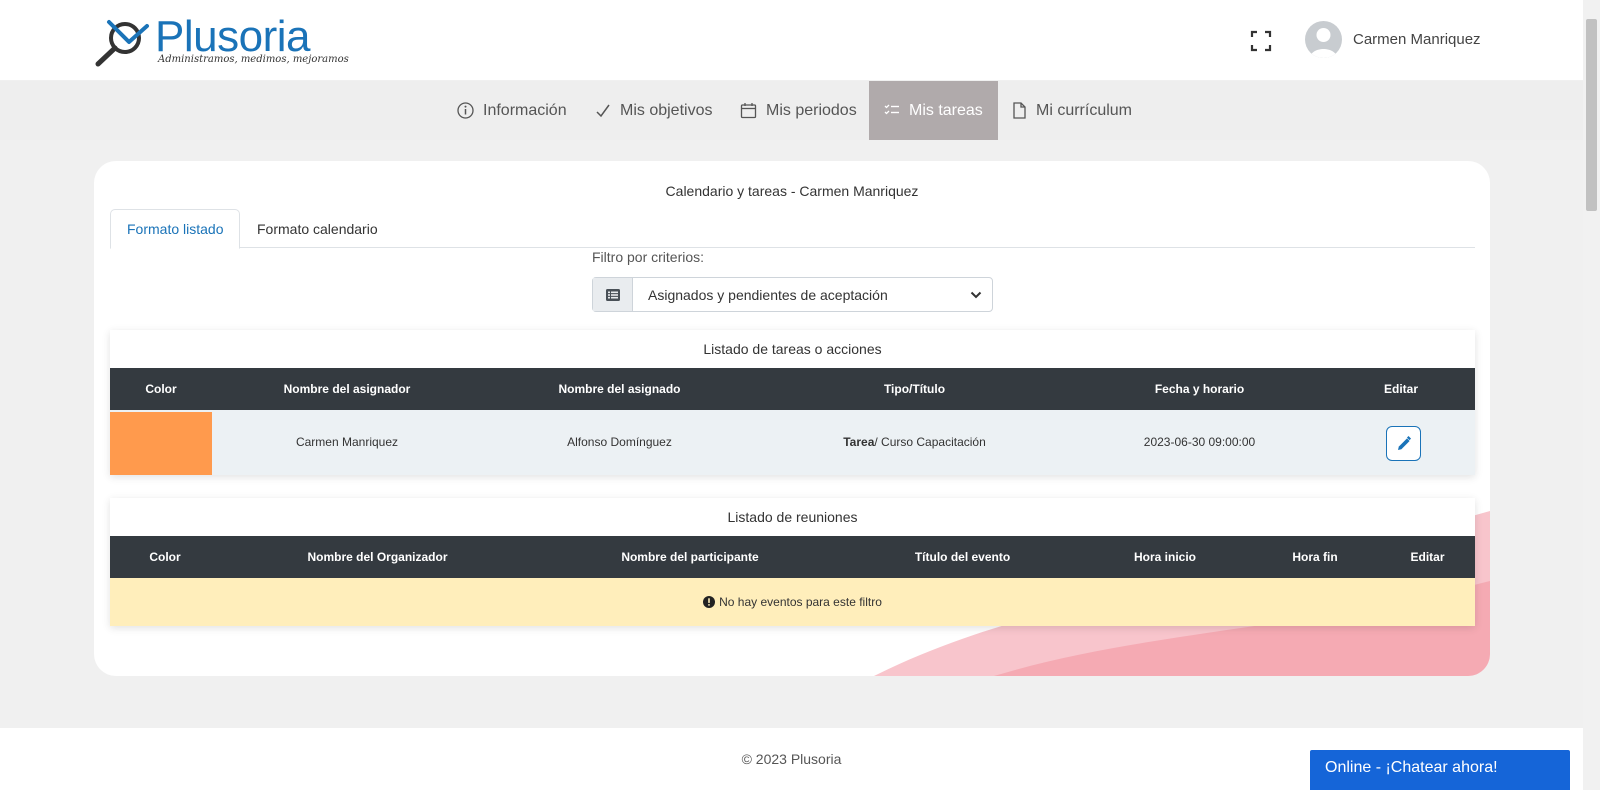 The height and width of the screenshot is (790, 1600). Describe the element at coordinates (859, 442) in the screenshot. I see `task-type: Tarea` at that location.